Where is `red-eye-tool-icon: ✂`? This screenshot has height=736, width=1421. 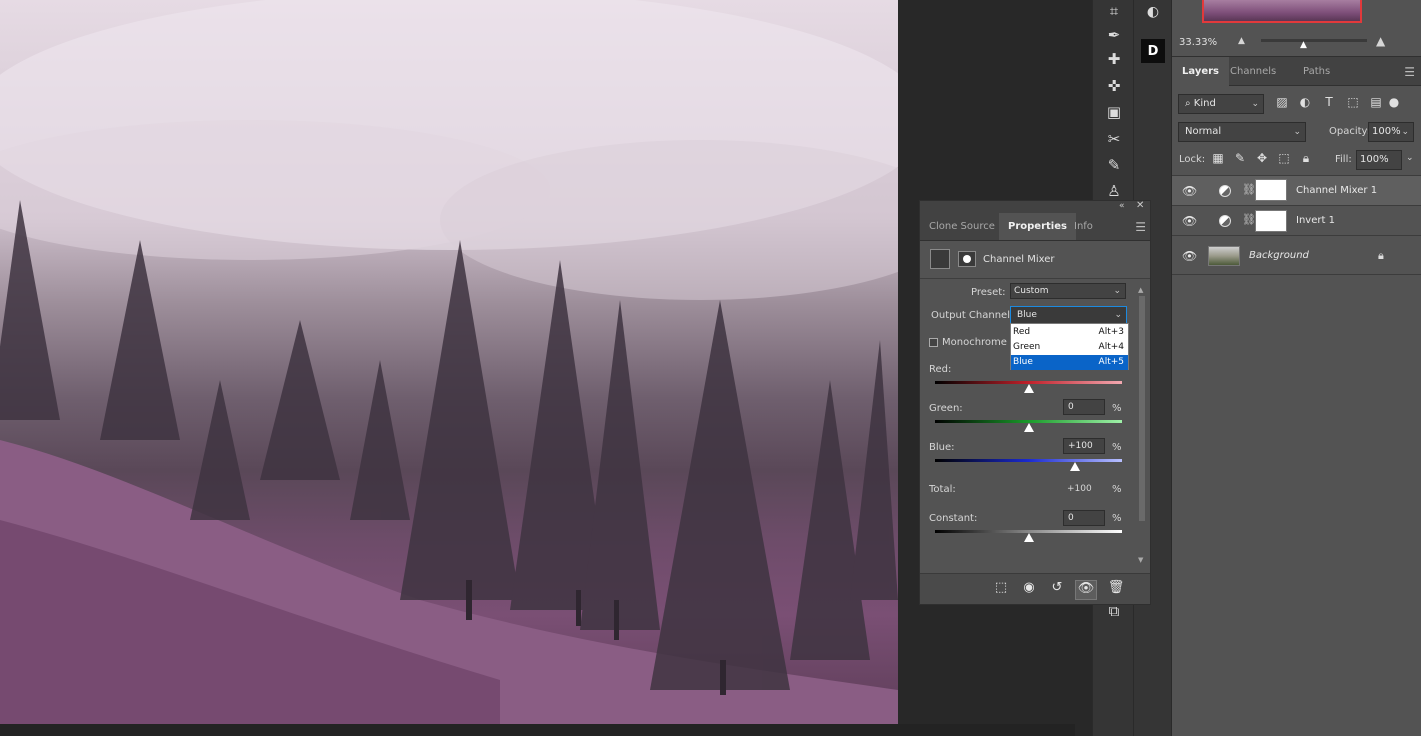
red-eye-tool-icon: ✂ is located at coordinates (1114, 139).